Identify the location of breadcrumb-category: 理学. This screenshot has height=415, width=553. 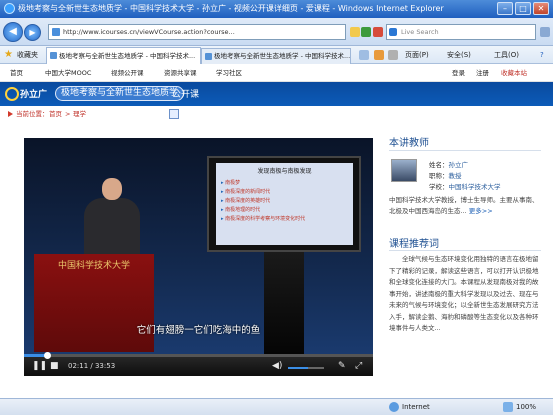
(79, 114).